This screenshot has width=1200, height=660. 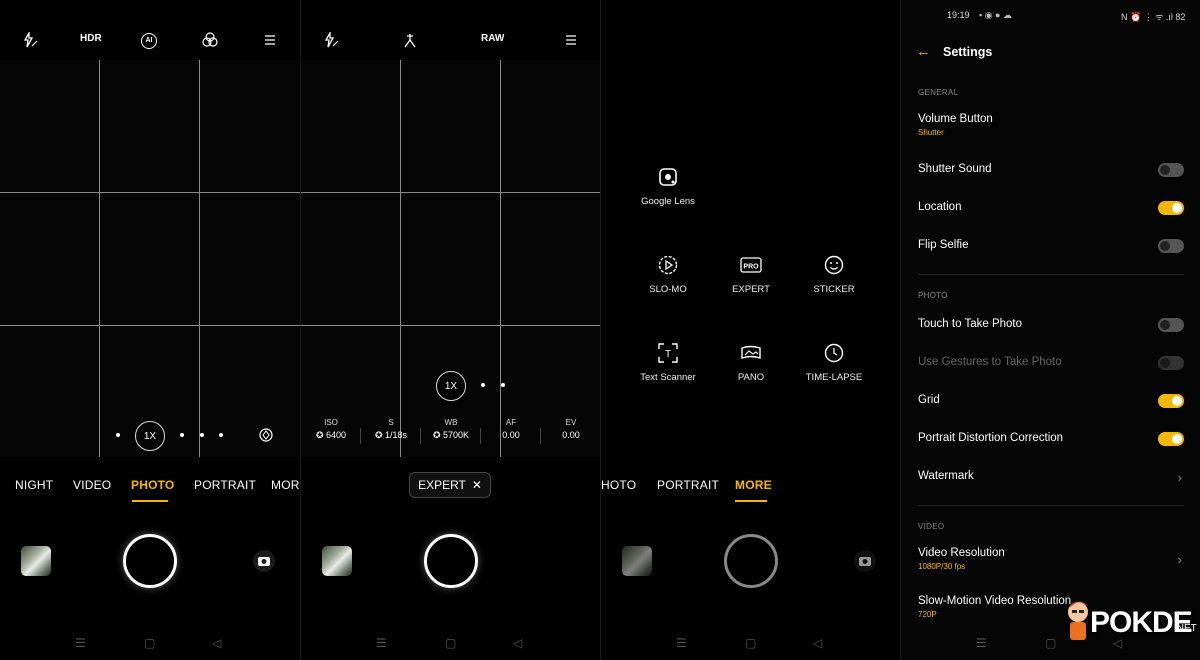 What do you see at coordinates (331, 429) in the screenshot?
I see `iso-control: ISO ✪ 6400` at bounding box center [331, 429].